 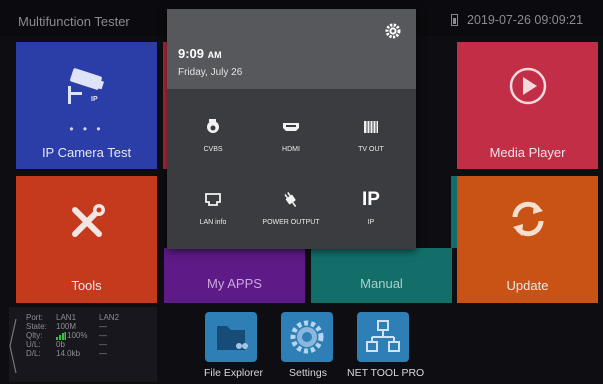 What do you see at coordinates (527, 152) in the screenshot?
I see `tile-label-media-player: Media Player` at bounding box center [527, 152].